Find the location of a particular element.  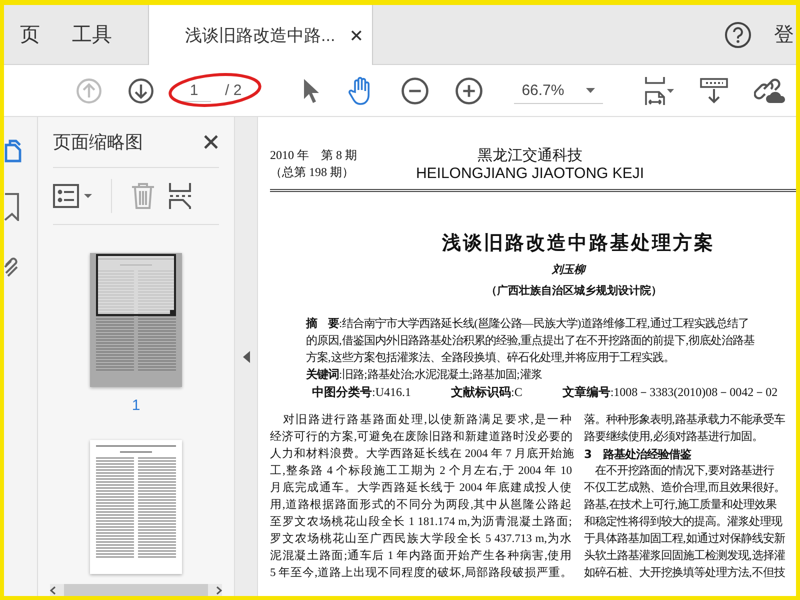

pages-icon is located at coordinates (13, 151).